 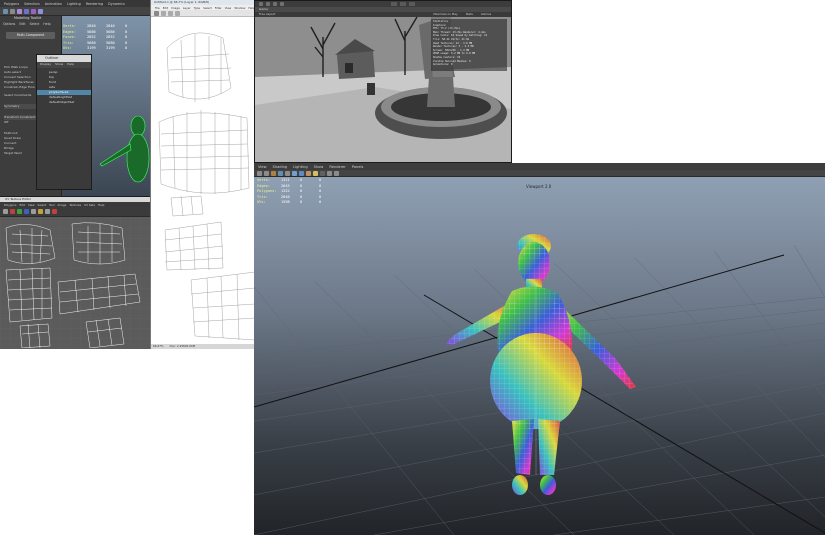 I want to click on cylinder-icon, so click(x=40, y=11).